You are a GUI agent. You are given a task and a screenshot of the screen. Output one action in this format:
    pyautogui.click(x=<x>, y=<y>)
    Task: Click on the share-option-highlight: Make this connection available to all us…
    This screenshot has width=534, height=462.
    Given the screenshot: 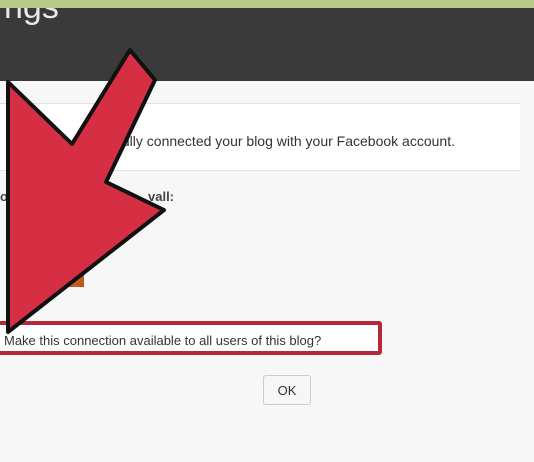 What is the action you would take?
    pyautogui.click(x=191, y=338)
    